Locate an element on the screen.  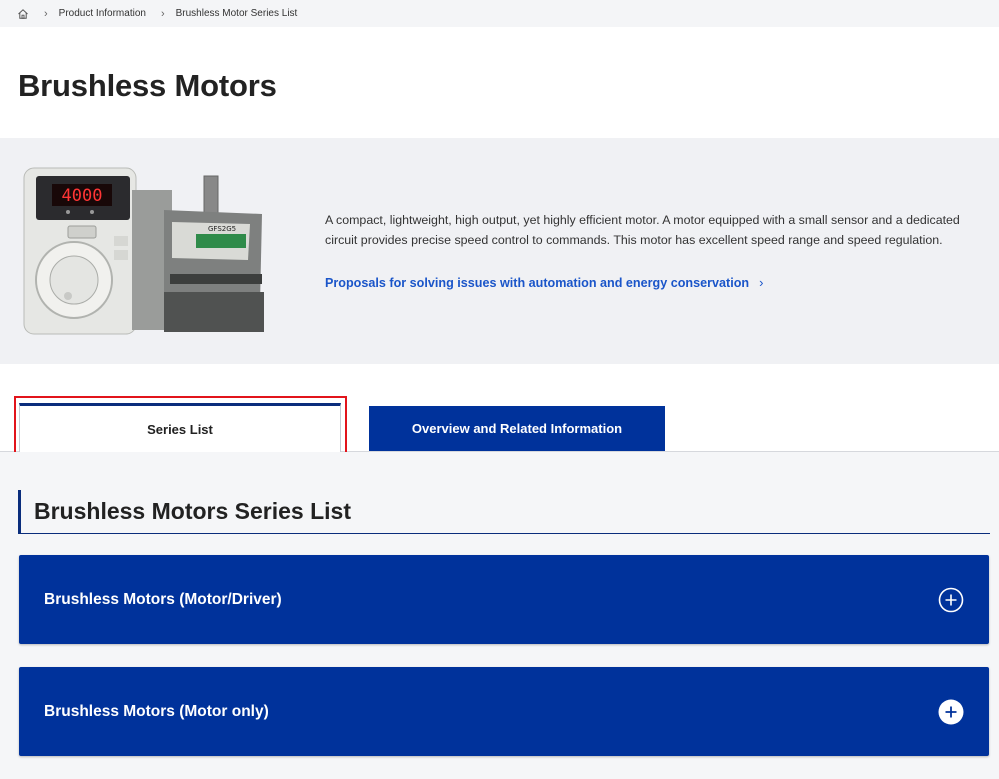
driver-display-readout: 4000 is located at coordinates (82, 196).